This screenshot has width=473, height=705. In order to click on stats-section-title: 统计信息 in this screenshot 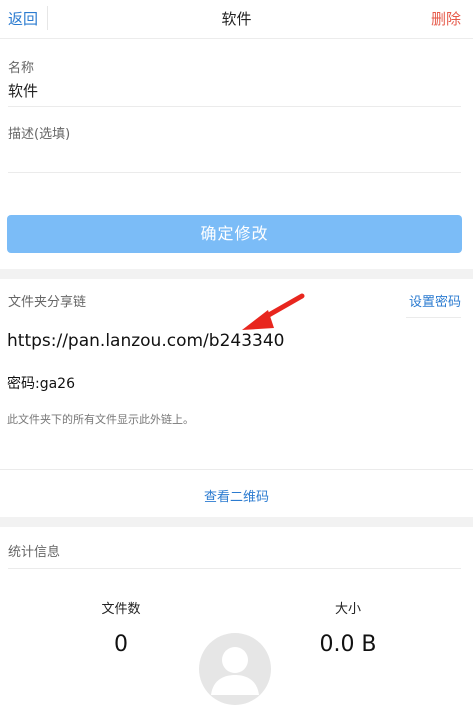, I will do `click(34, 552)`.